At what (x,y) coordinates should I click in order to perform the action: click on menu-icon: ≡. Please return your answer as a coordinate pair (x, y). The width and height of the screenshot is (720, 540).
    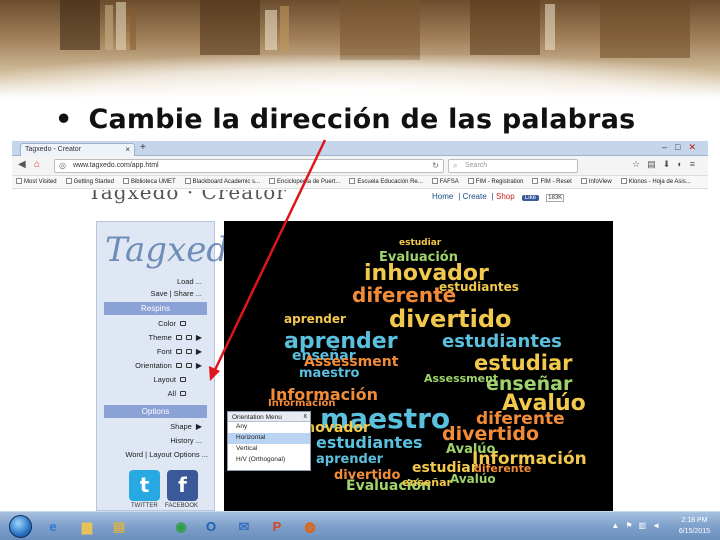
    Looking at the image, I should click on (696, 164).